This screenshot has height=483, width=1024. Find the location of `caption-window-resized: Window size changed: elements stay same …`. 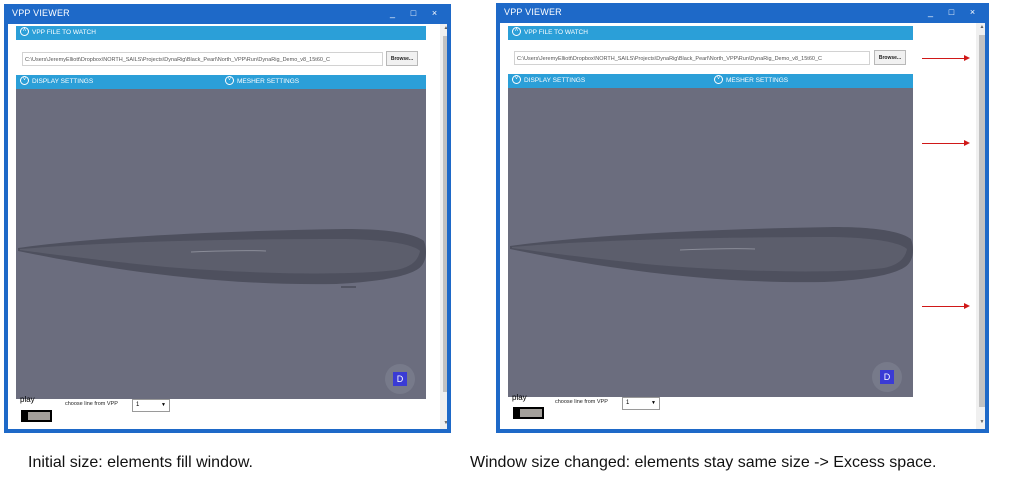

caption-window-resized: Window size changed: elements stay same … is located at coordinates (703, 462).